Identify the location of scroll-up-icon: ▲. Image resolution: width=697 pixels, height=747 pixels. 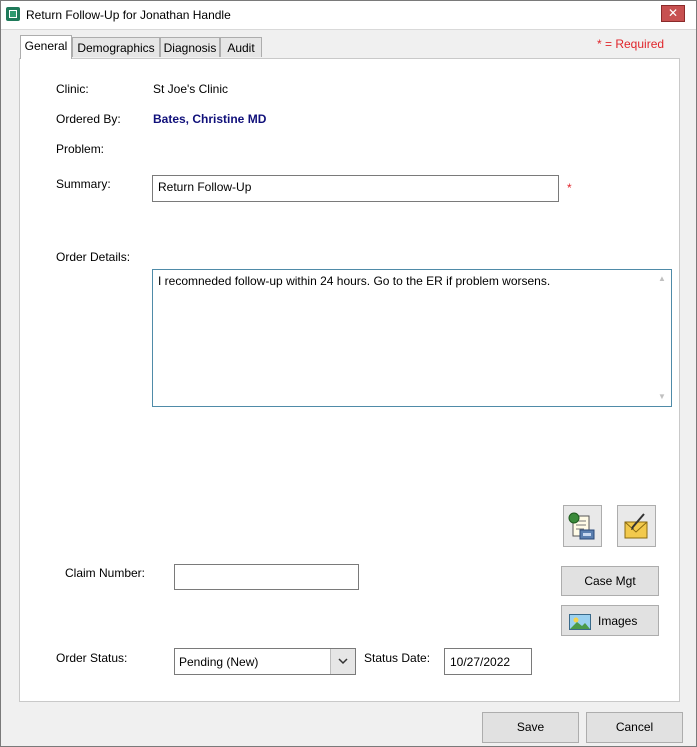
(662, 278).